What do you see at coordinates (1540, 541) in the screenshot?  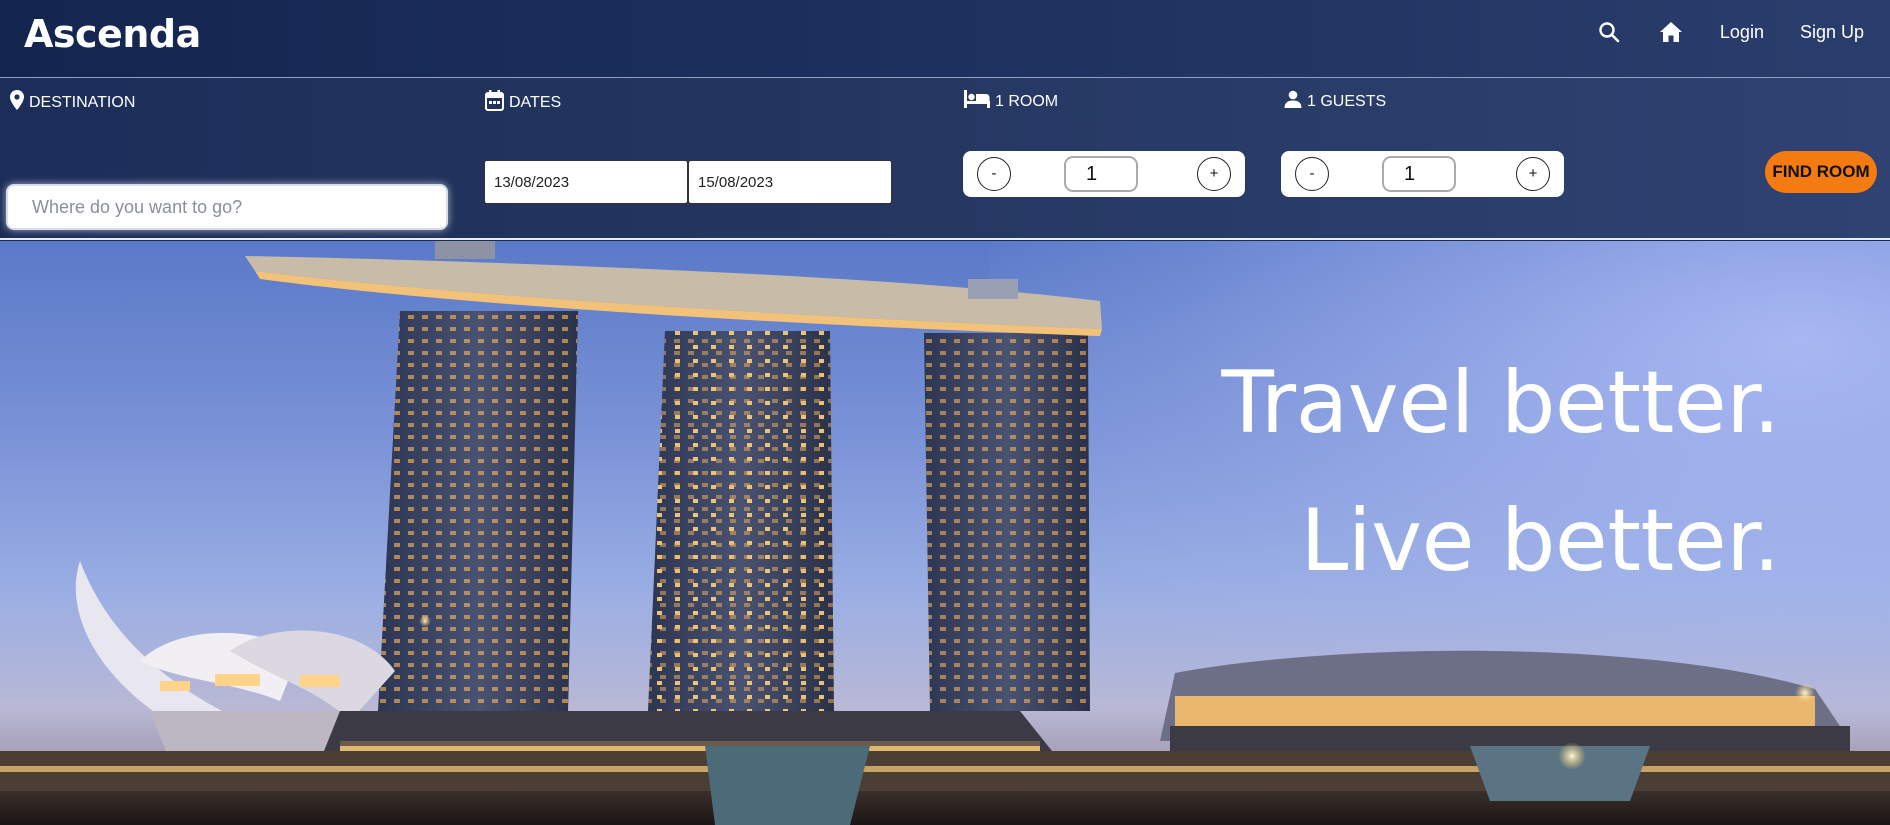 I see `hero-tagline-line-2: Live better.` at bounding box center [1540, 541].